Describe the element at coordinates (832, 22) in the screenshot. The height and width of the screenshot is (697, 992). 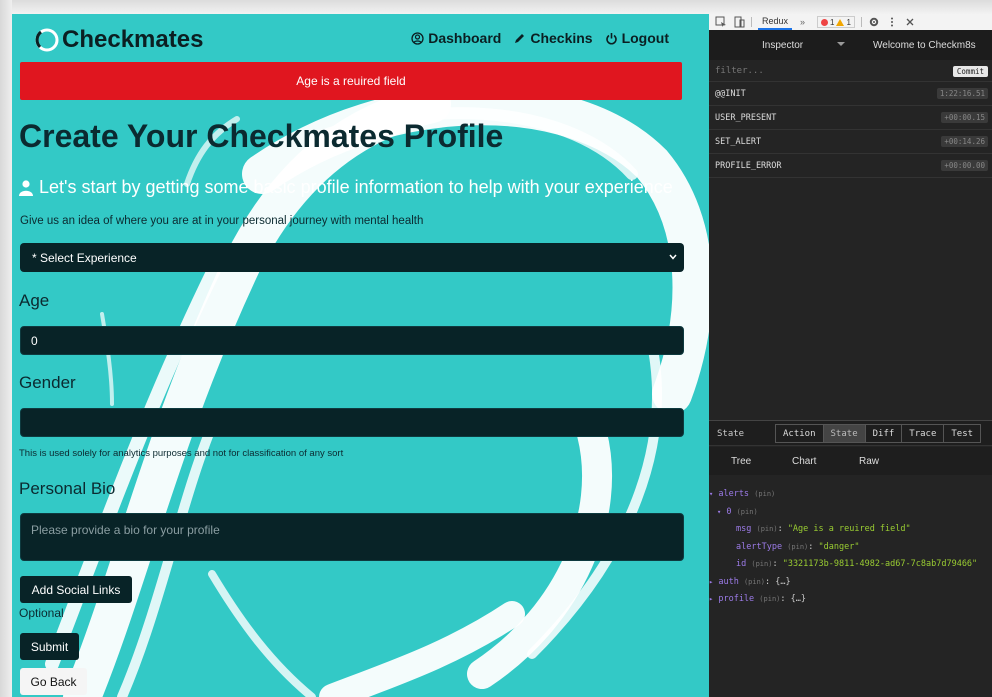
I see `error-count: 1` at that location.